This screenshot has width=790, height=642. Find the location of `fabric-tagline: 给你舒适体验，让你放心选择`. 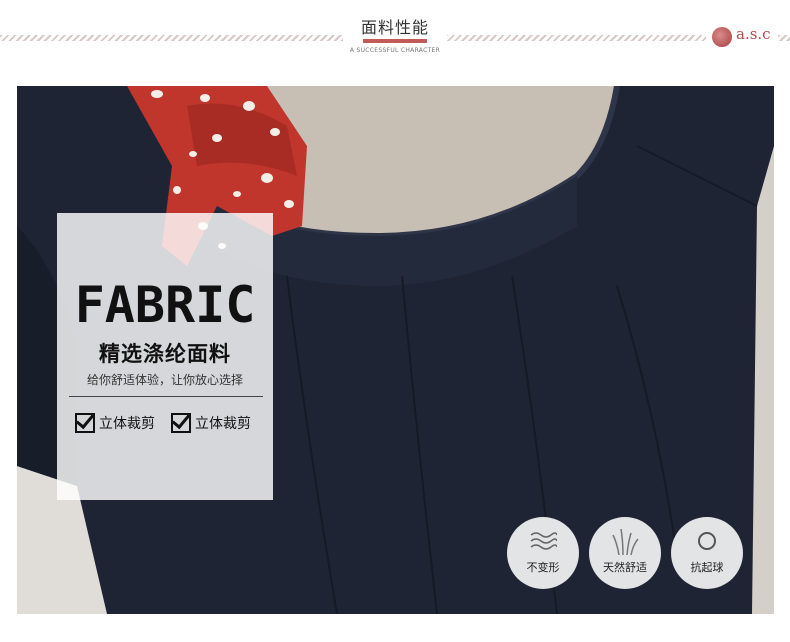

fabric-tagline: 给你舒适体验，让你放心选择 is located at coordinates (164, 380).